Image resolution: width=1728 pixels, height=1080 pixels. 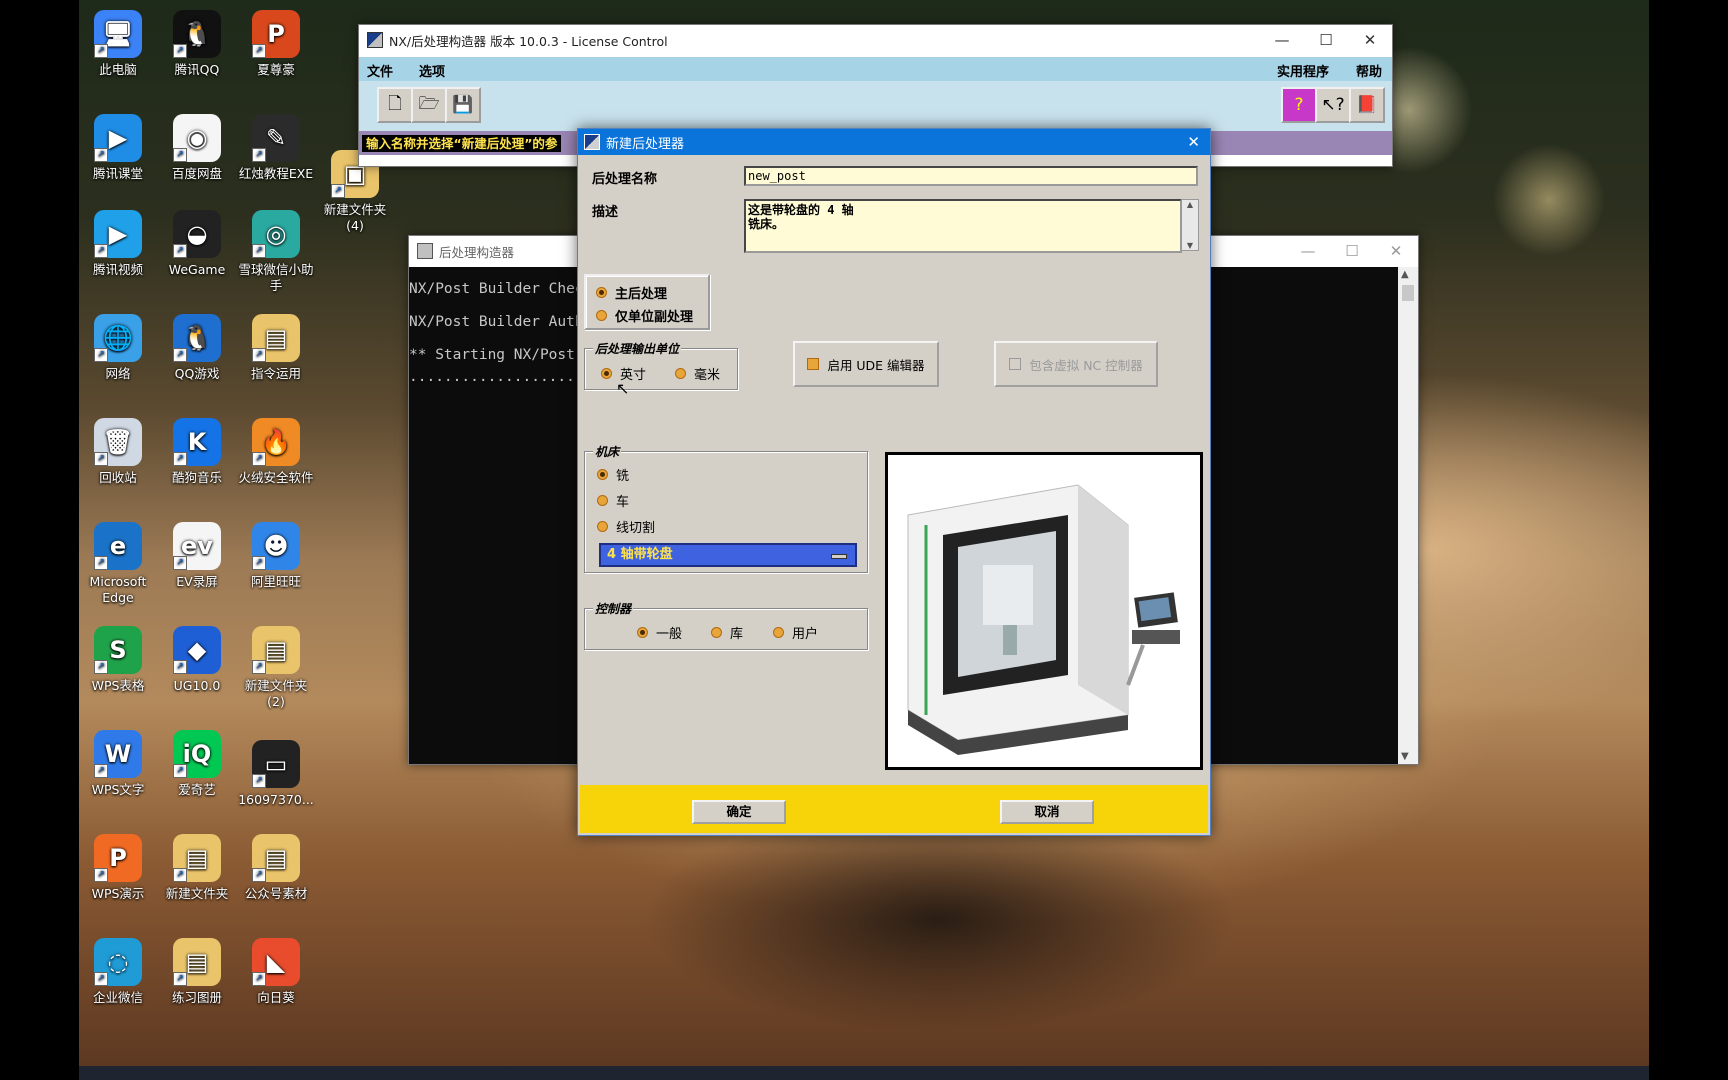 I want to click on desktop-icon-label: 腾讯视频, so click(x=117, y=269).